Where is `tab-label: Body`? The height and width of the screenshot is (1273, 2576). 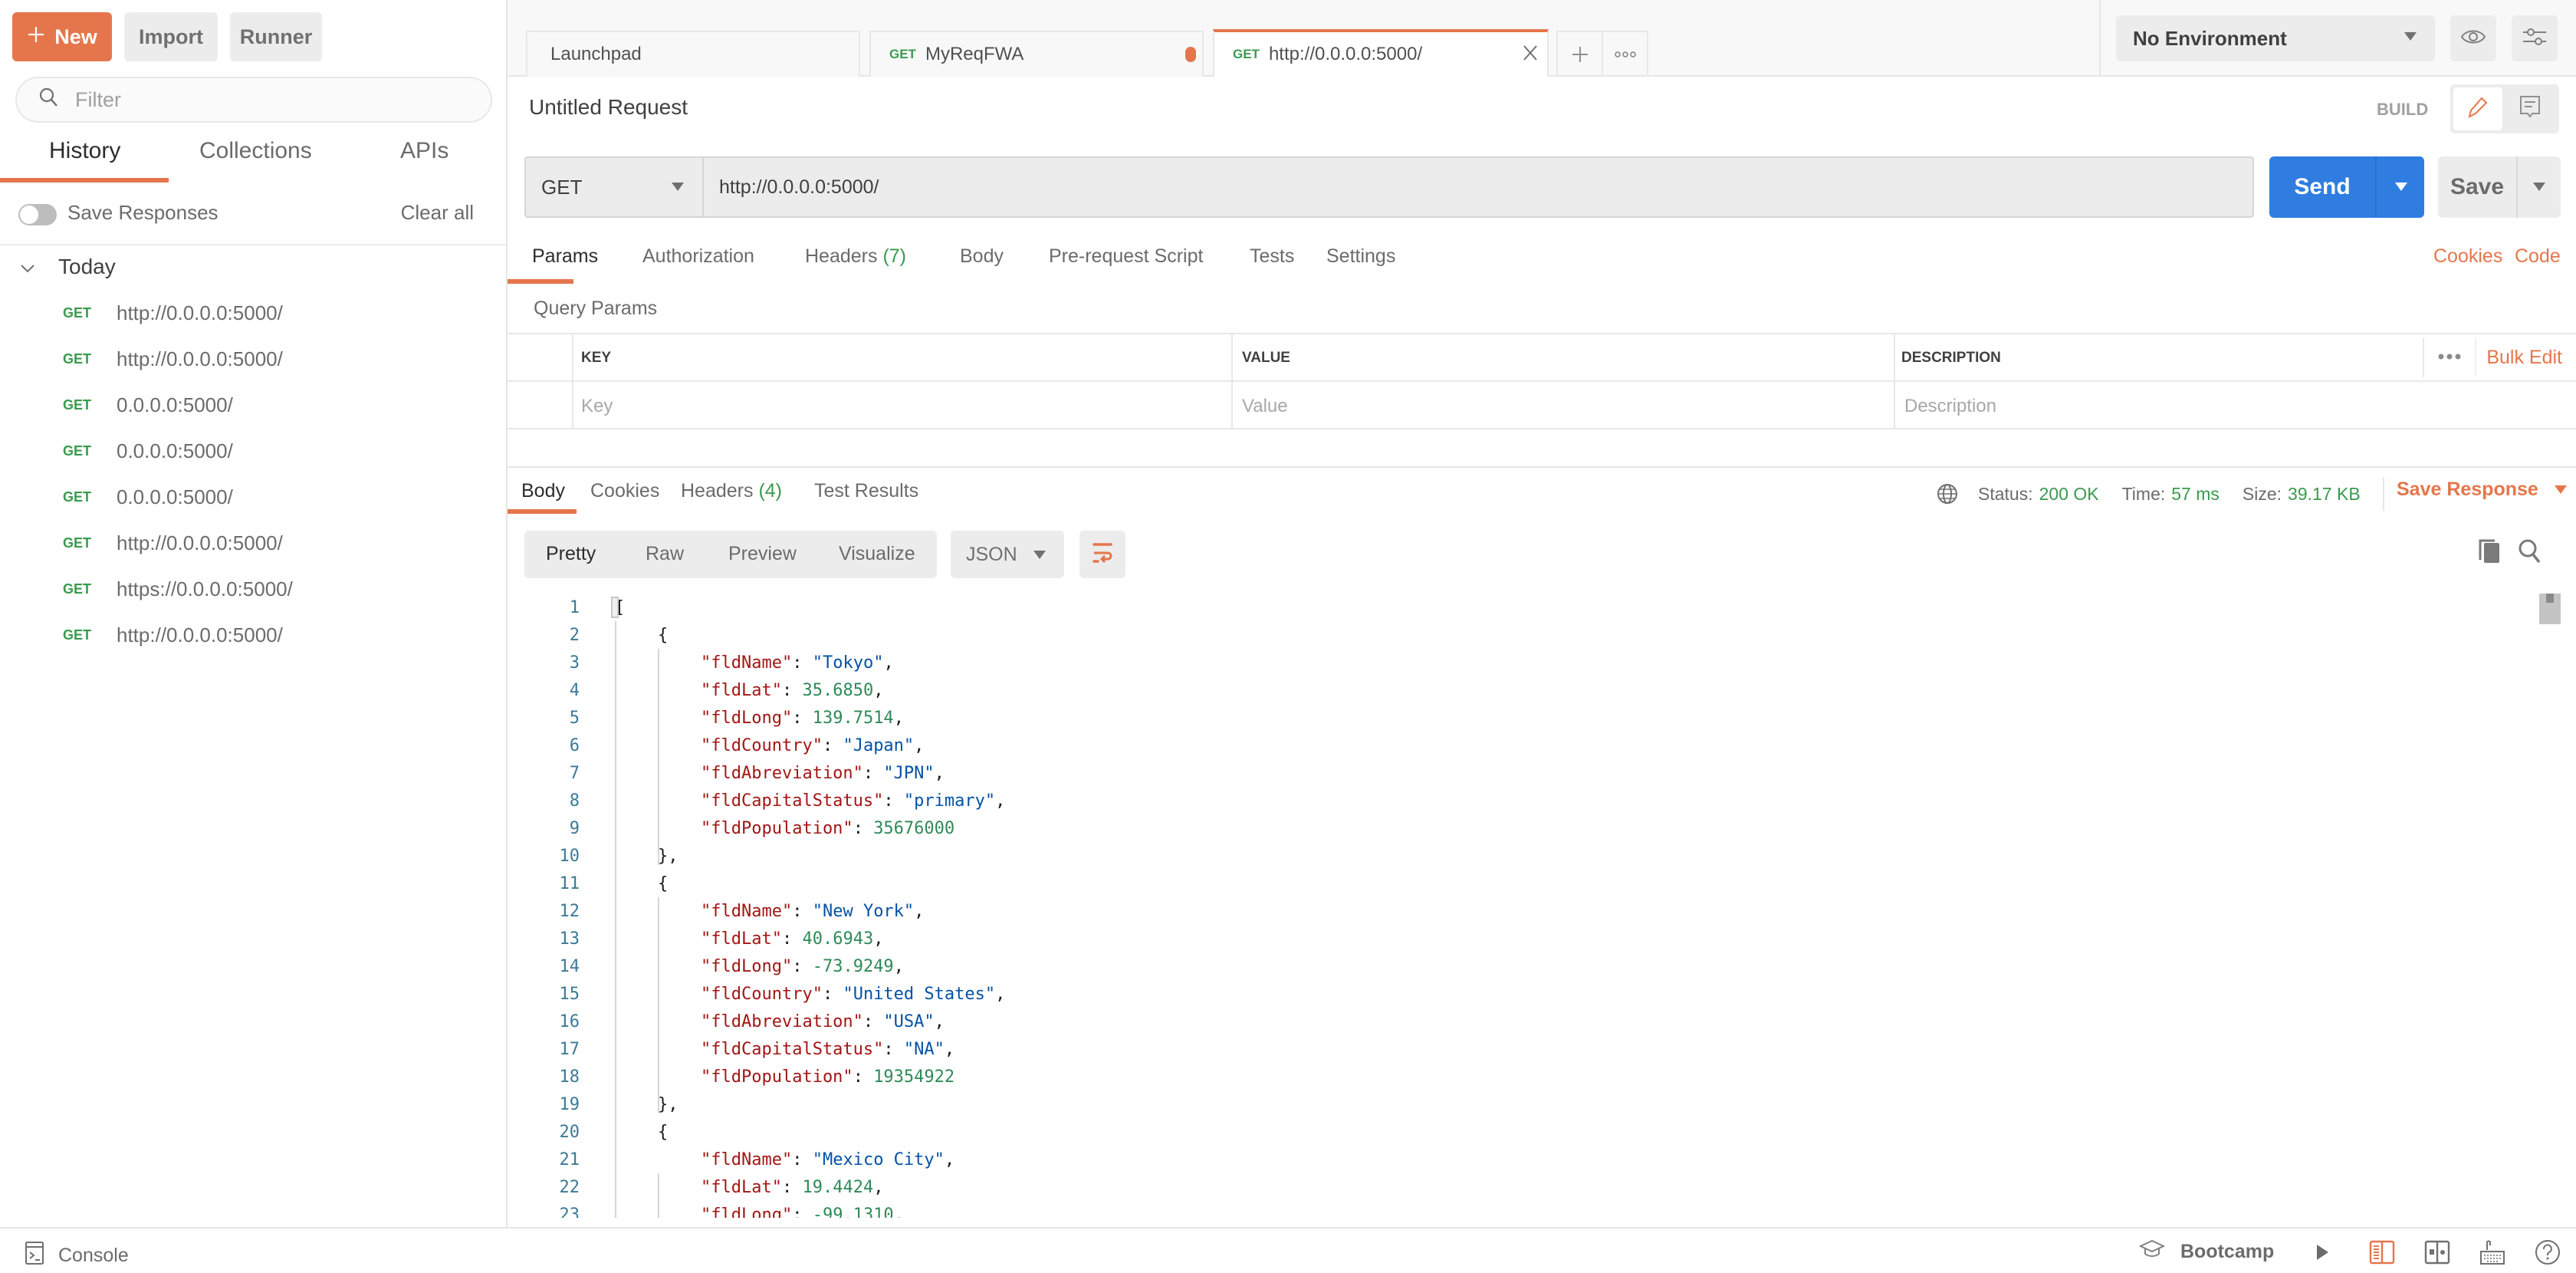 tab-label: Body is located at coordinates (982, 256).